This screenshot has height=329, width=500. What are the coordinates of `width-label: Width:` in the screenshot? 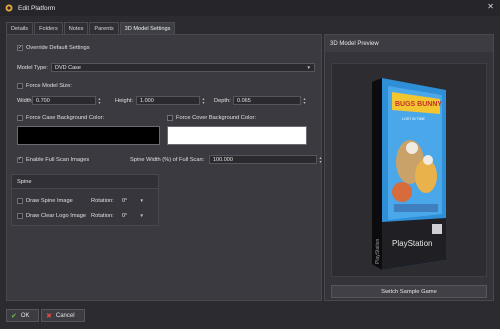 It's located at (25, 100).